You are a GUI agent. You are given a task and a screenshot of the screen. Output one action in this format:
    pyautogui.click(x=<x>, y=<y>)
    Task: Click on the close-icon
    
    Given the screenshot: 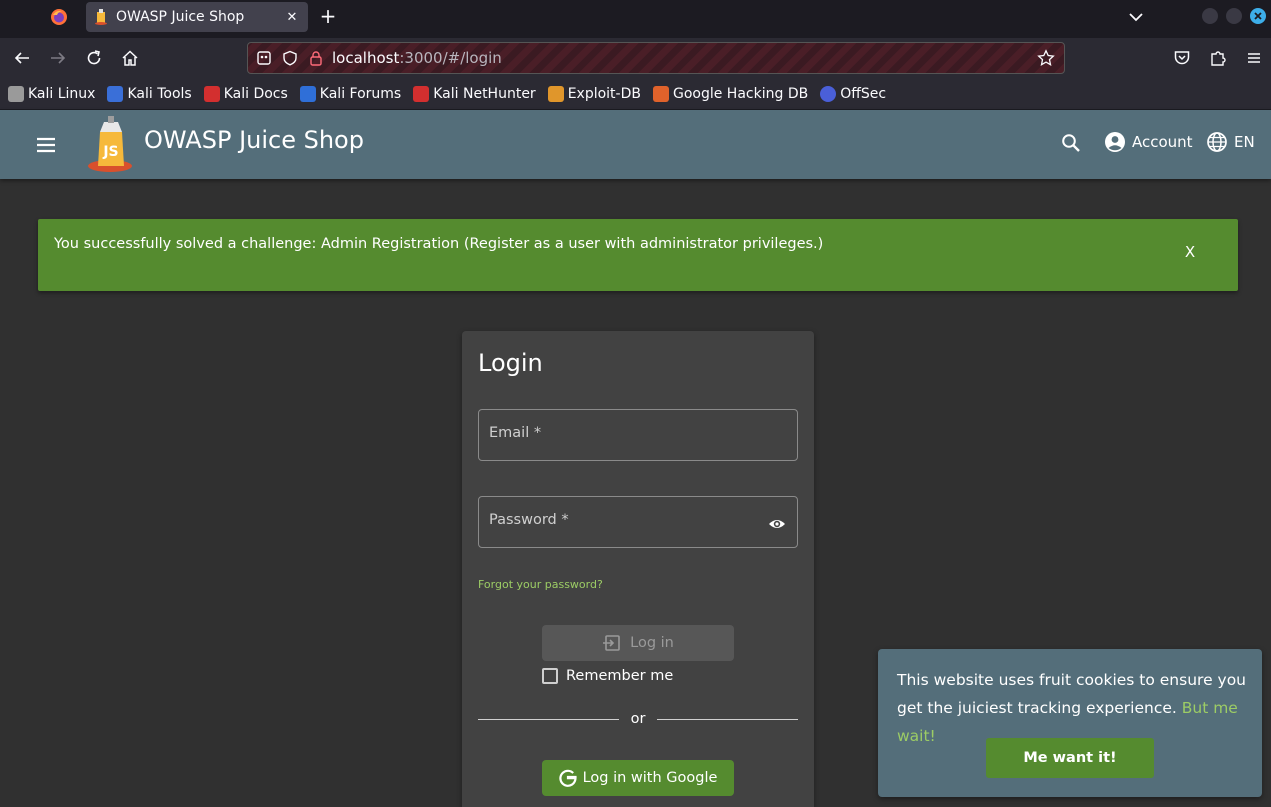 What is the action you would take?
    pyautogui.click(x=1258, y=16)
    